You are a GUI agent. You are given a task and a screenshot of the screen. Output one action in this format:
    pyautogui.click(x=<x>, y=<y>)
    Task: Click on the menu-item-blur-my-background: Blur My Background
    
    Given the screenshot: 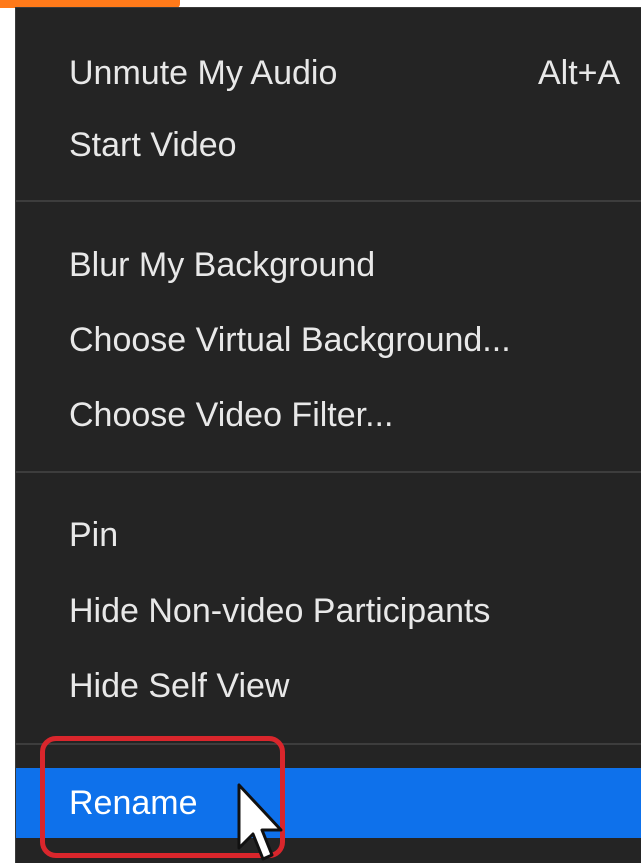 What is the action you would take?
    pyautogui.click(x=328, y=265)
    